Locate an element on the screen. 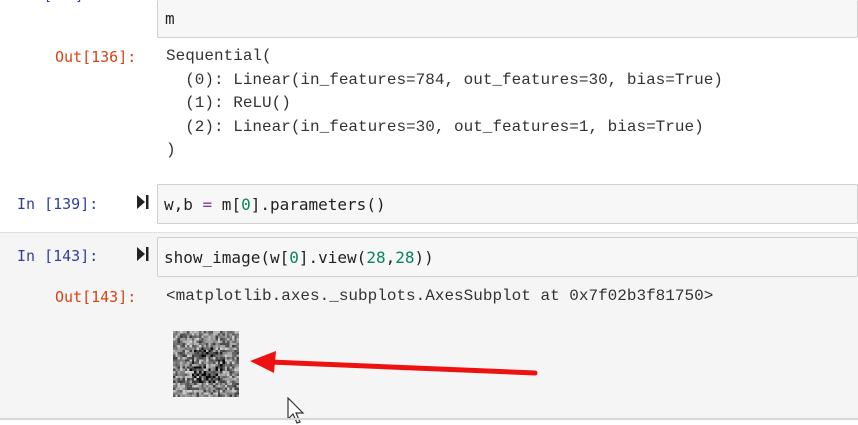 This screenshot has width=858, height=425. code-cell-143: show_image(w[0].view(28,28)) is located at coordinates (507, 257).